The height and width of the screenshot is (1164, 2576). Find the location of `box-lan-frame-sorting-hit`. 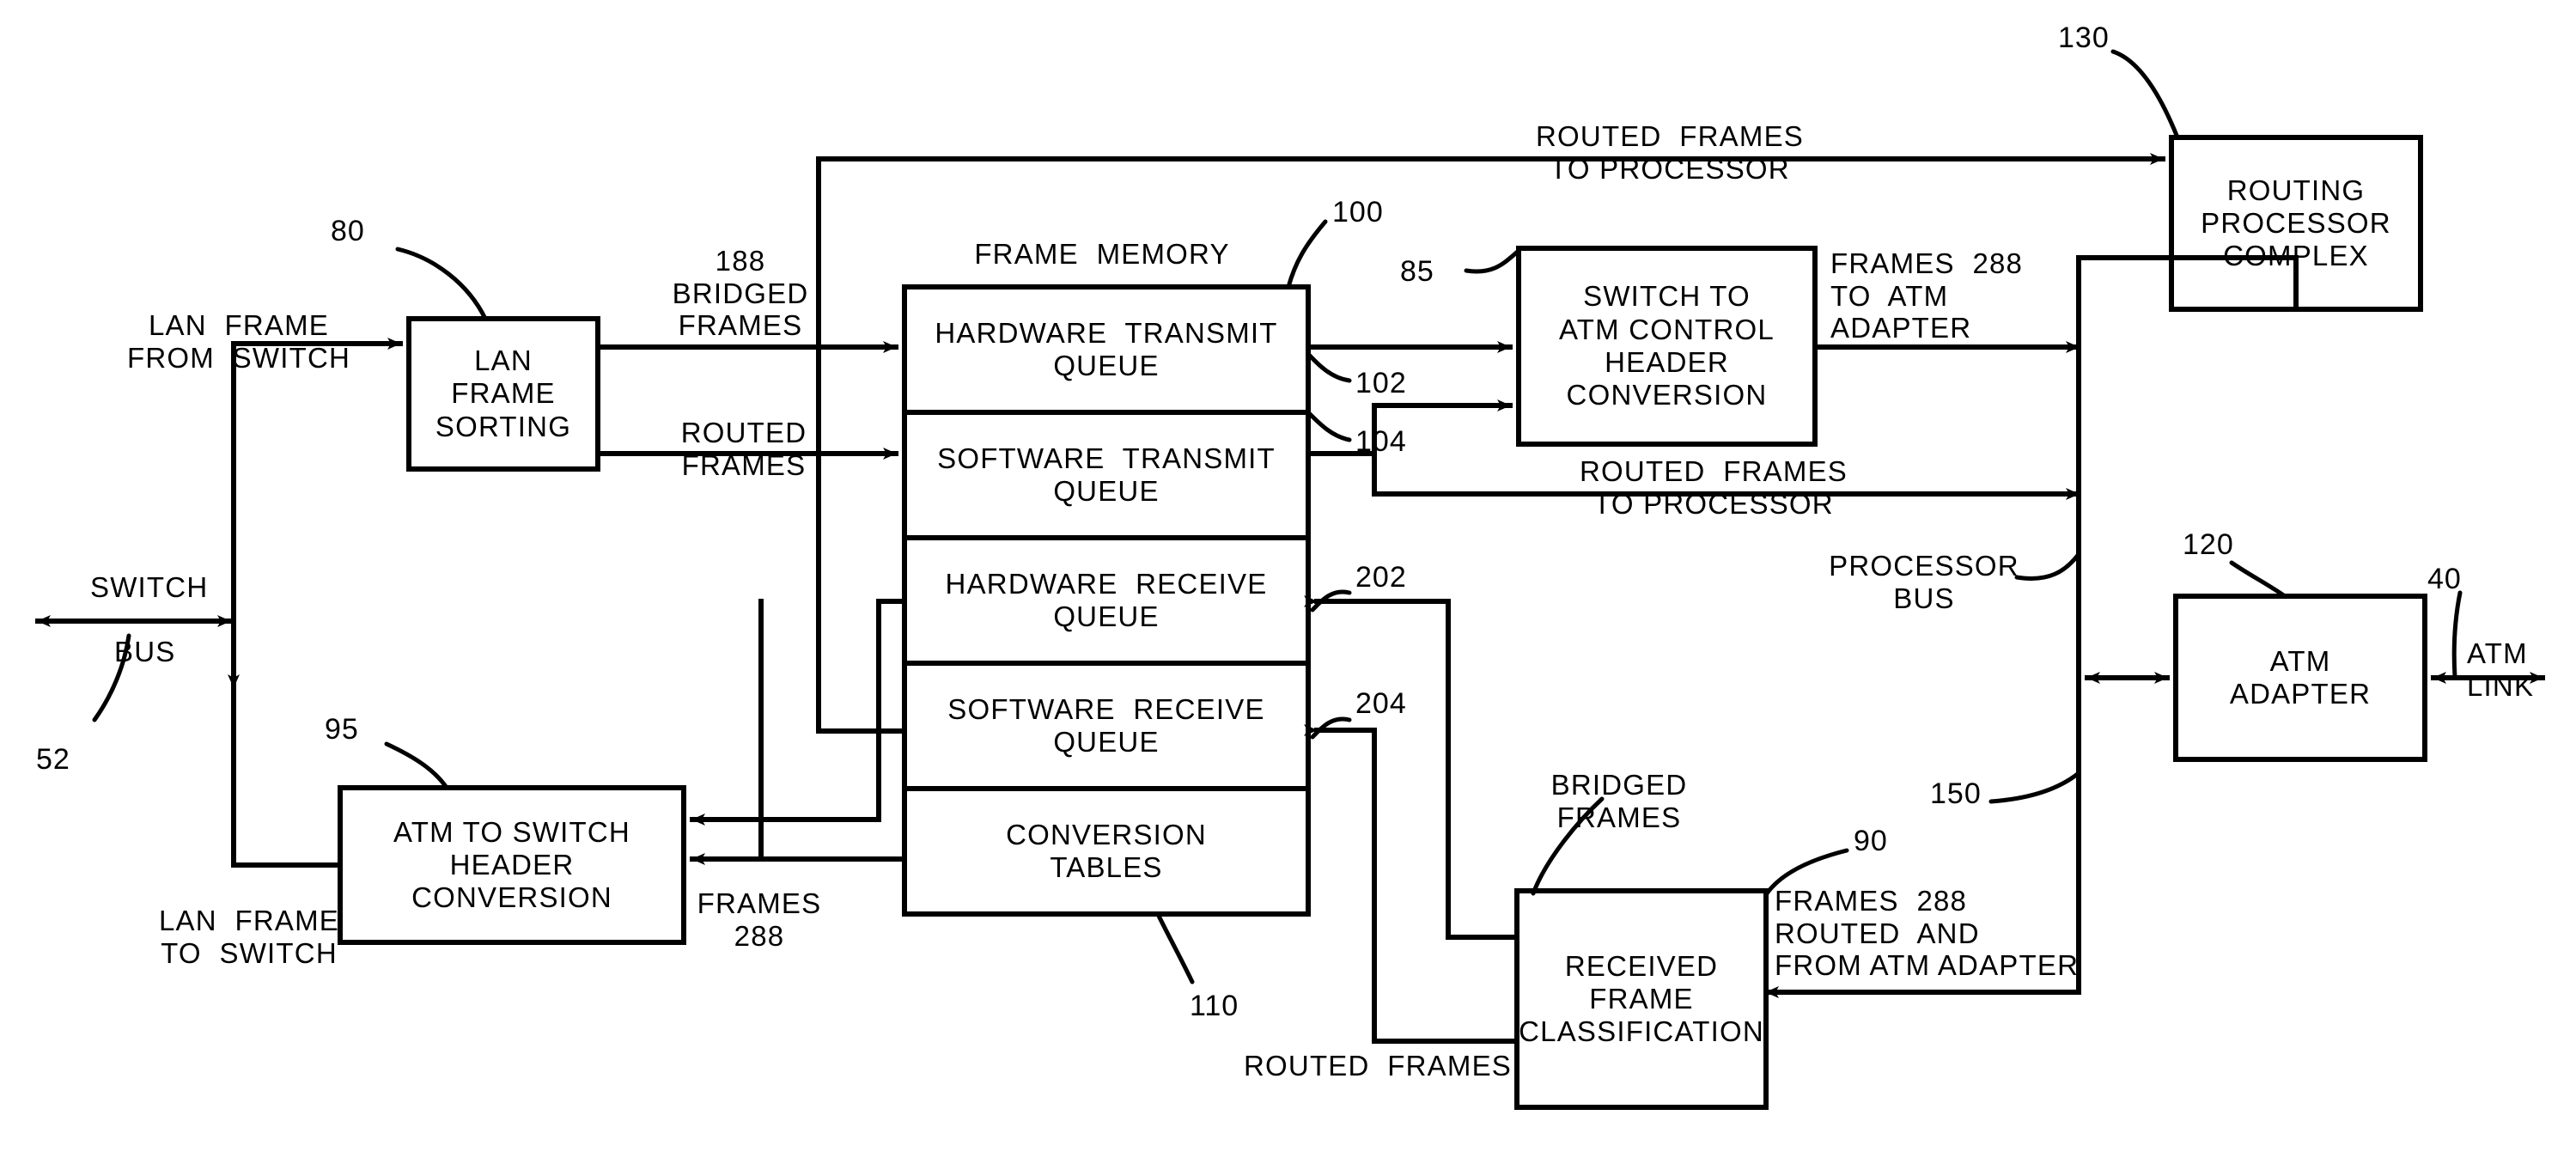

box-lan-frame-sorting-hit is located at coordinates (503, 394).